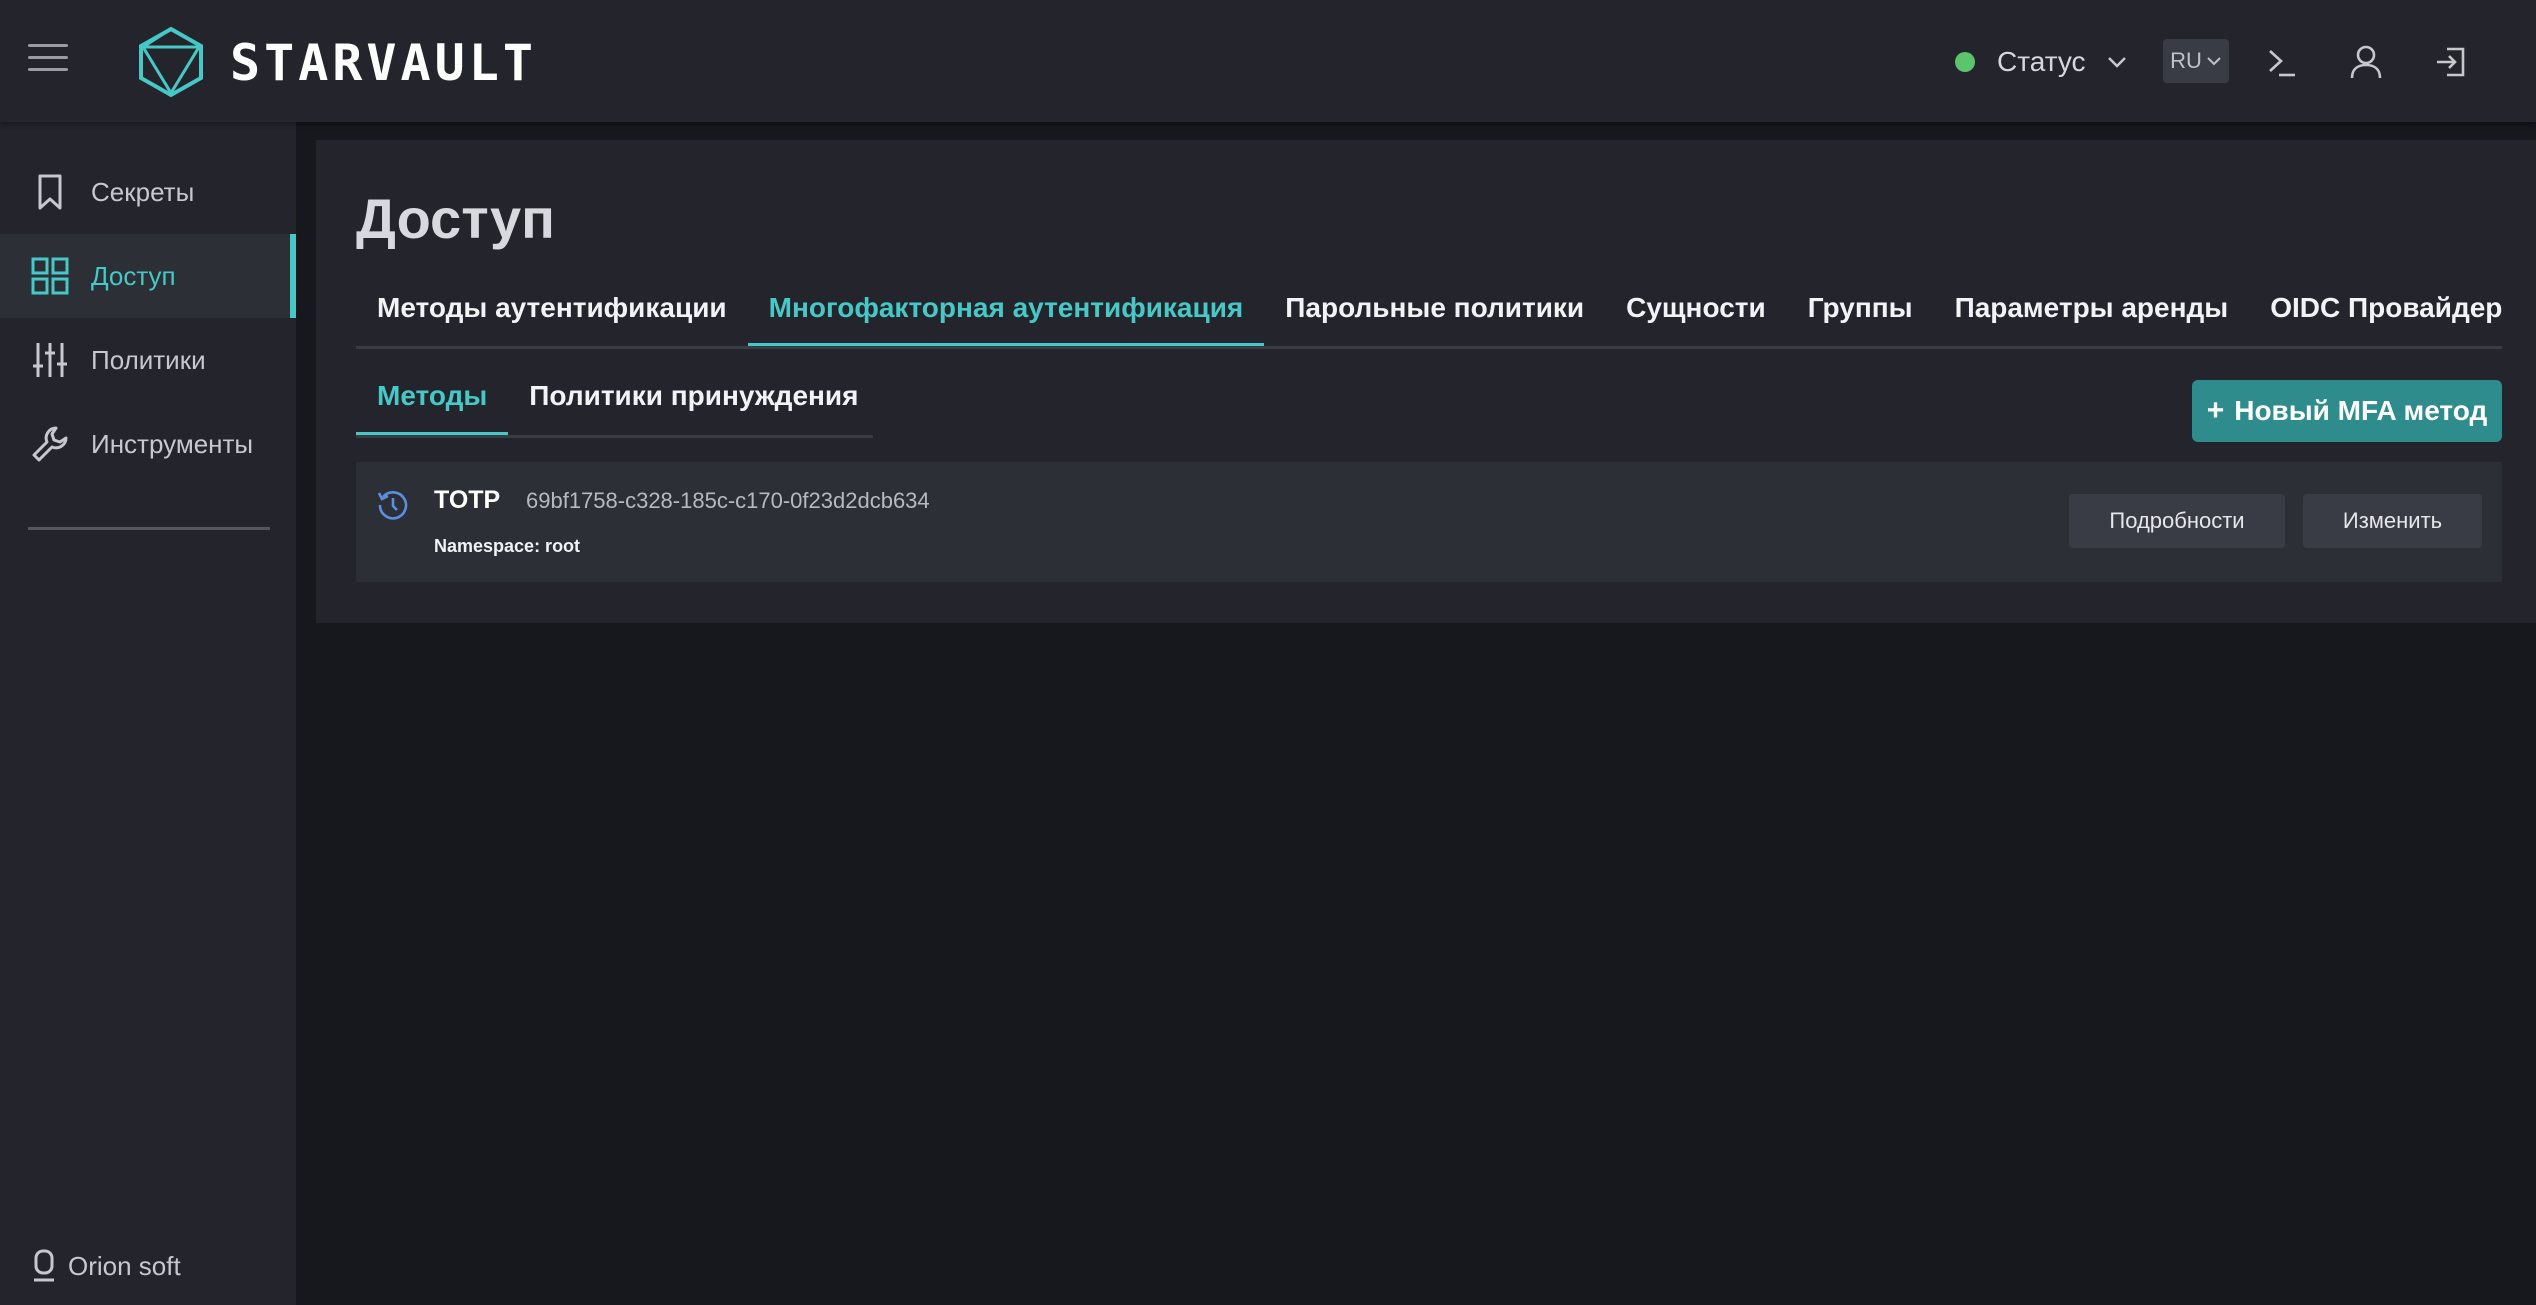 The image size is (2536, 1305). I want to click on sidebar-divider, so click(149, 528).